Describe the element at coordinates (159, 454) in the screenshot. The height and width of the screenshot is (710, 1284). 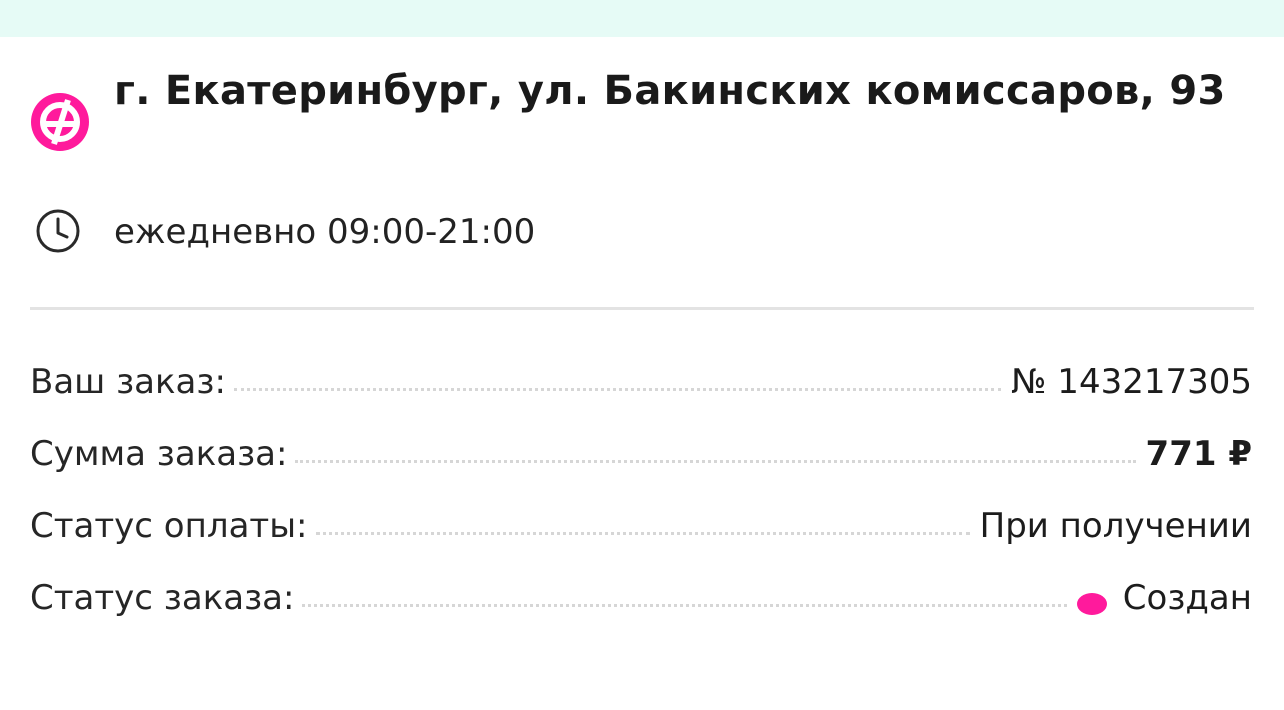
I see `order-sum-label: Сумма заказа:` at that location.